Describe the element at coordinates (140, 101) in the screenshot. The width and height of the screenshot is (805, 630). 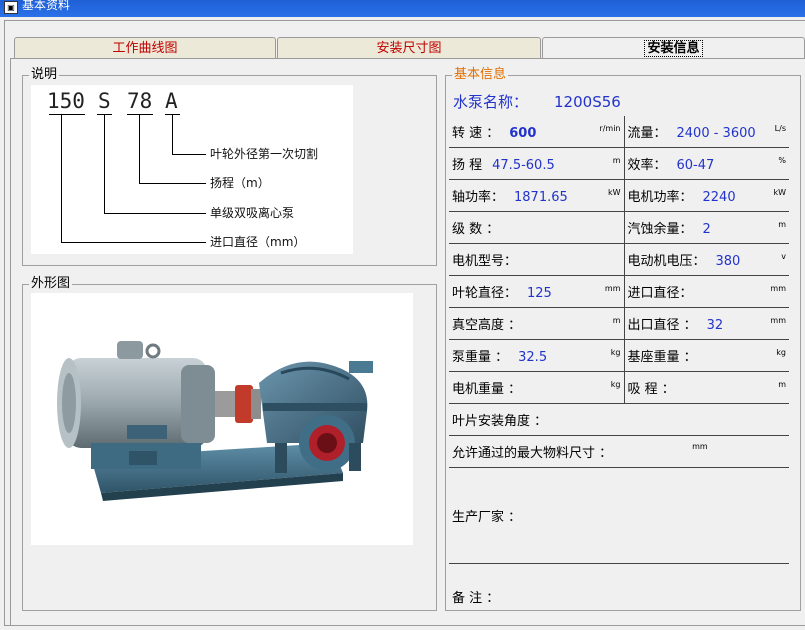
I see `model-code-part-head: 78` at that location.